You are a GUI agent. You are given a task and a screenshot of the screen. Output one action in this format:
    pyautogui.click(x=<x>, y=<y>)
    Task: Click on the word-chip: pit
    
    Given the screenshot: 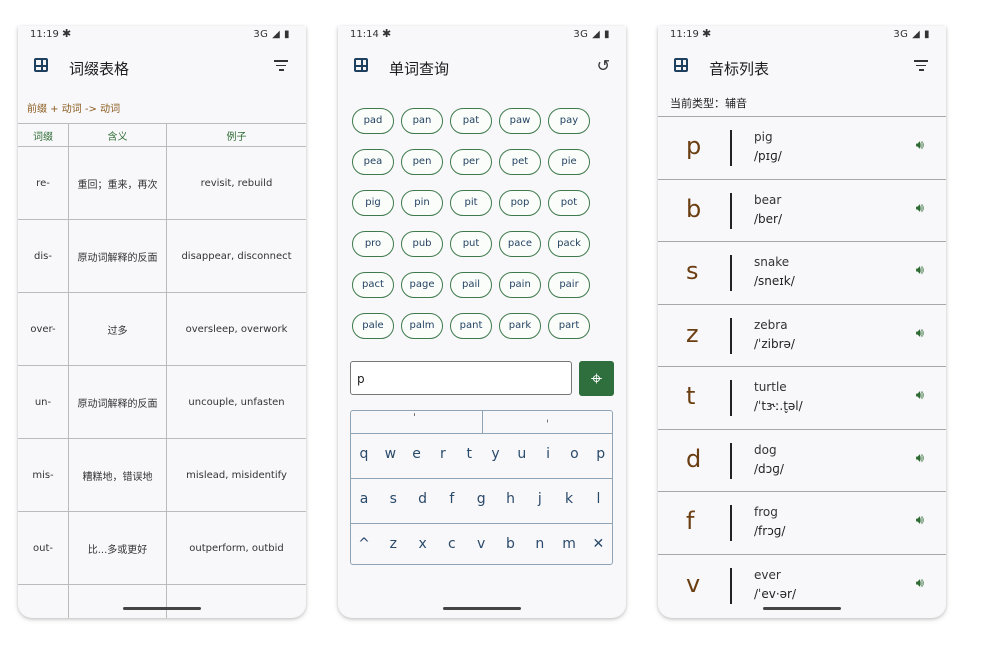 What is the action you would take?
    pyautogui.click(x=471, y=203)
    